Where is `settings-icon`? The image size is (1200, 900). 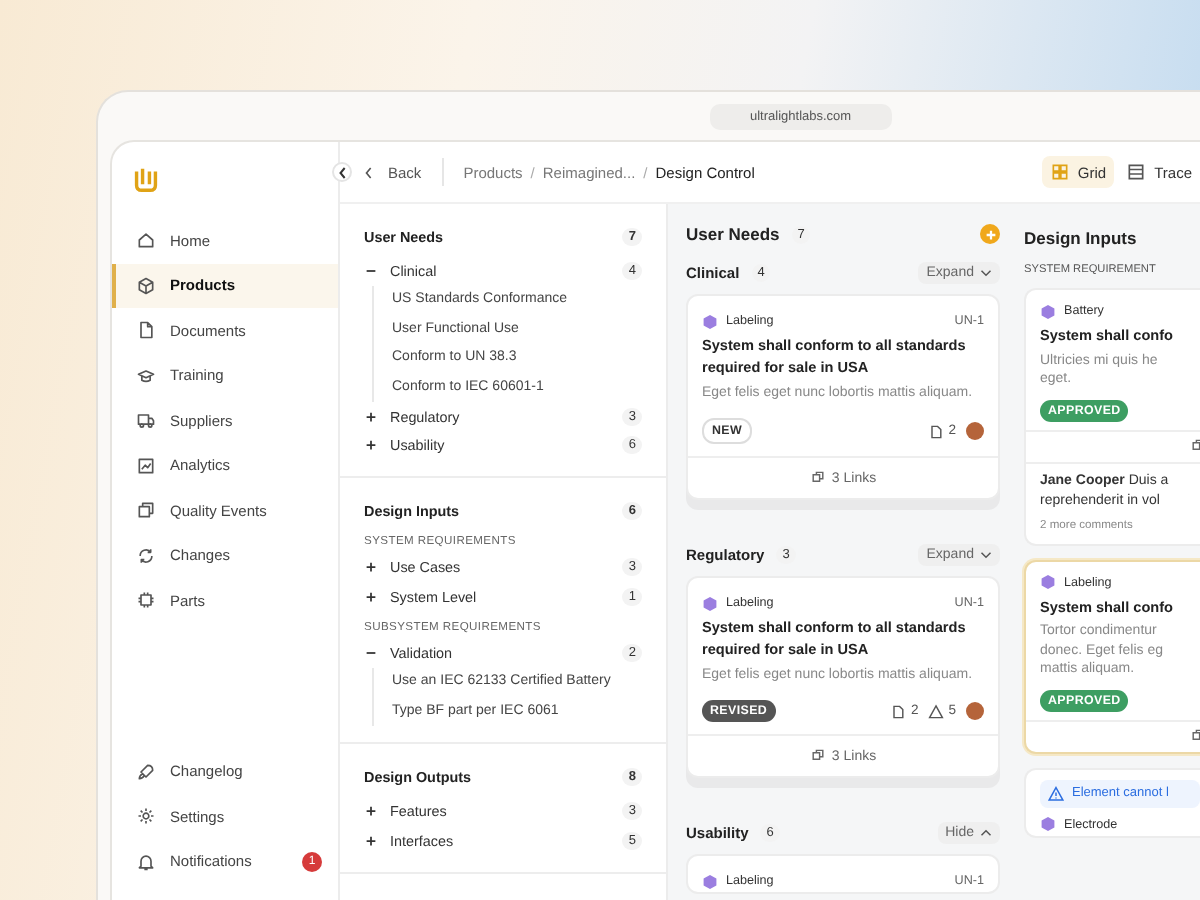 settings-icon is located at coordinates (146, 816).